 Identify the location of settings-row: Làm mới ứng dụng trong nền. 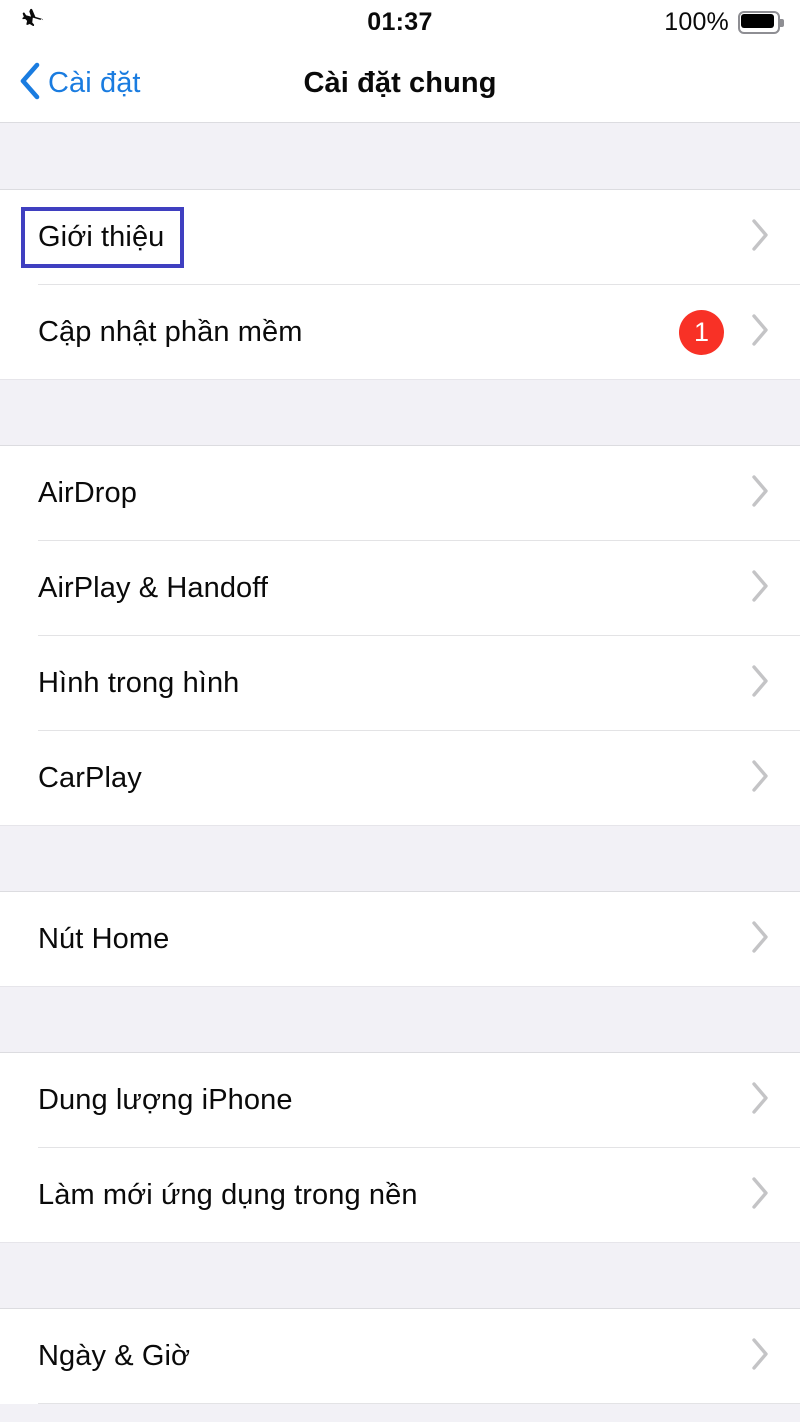
(400, 1195).